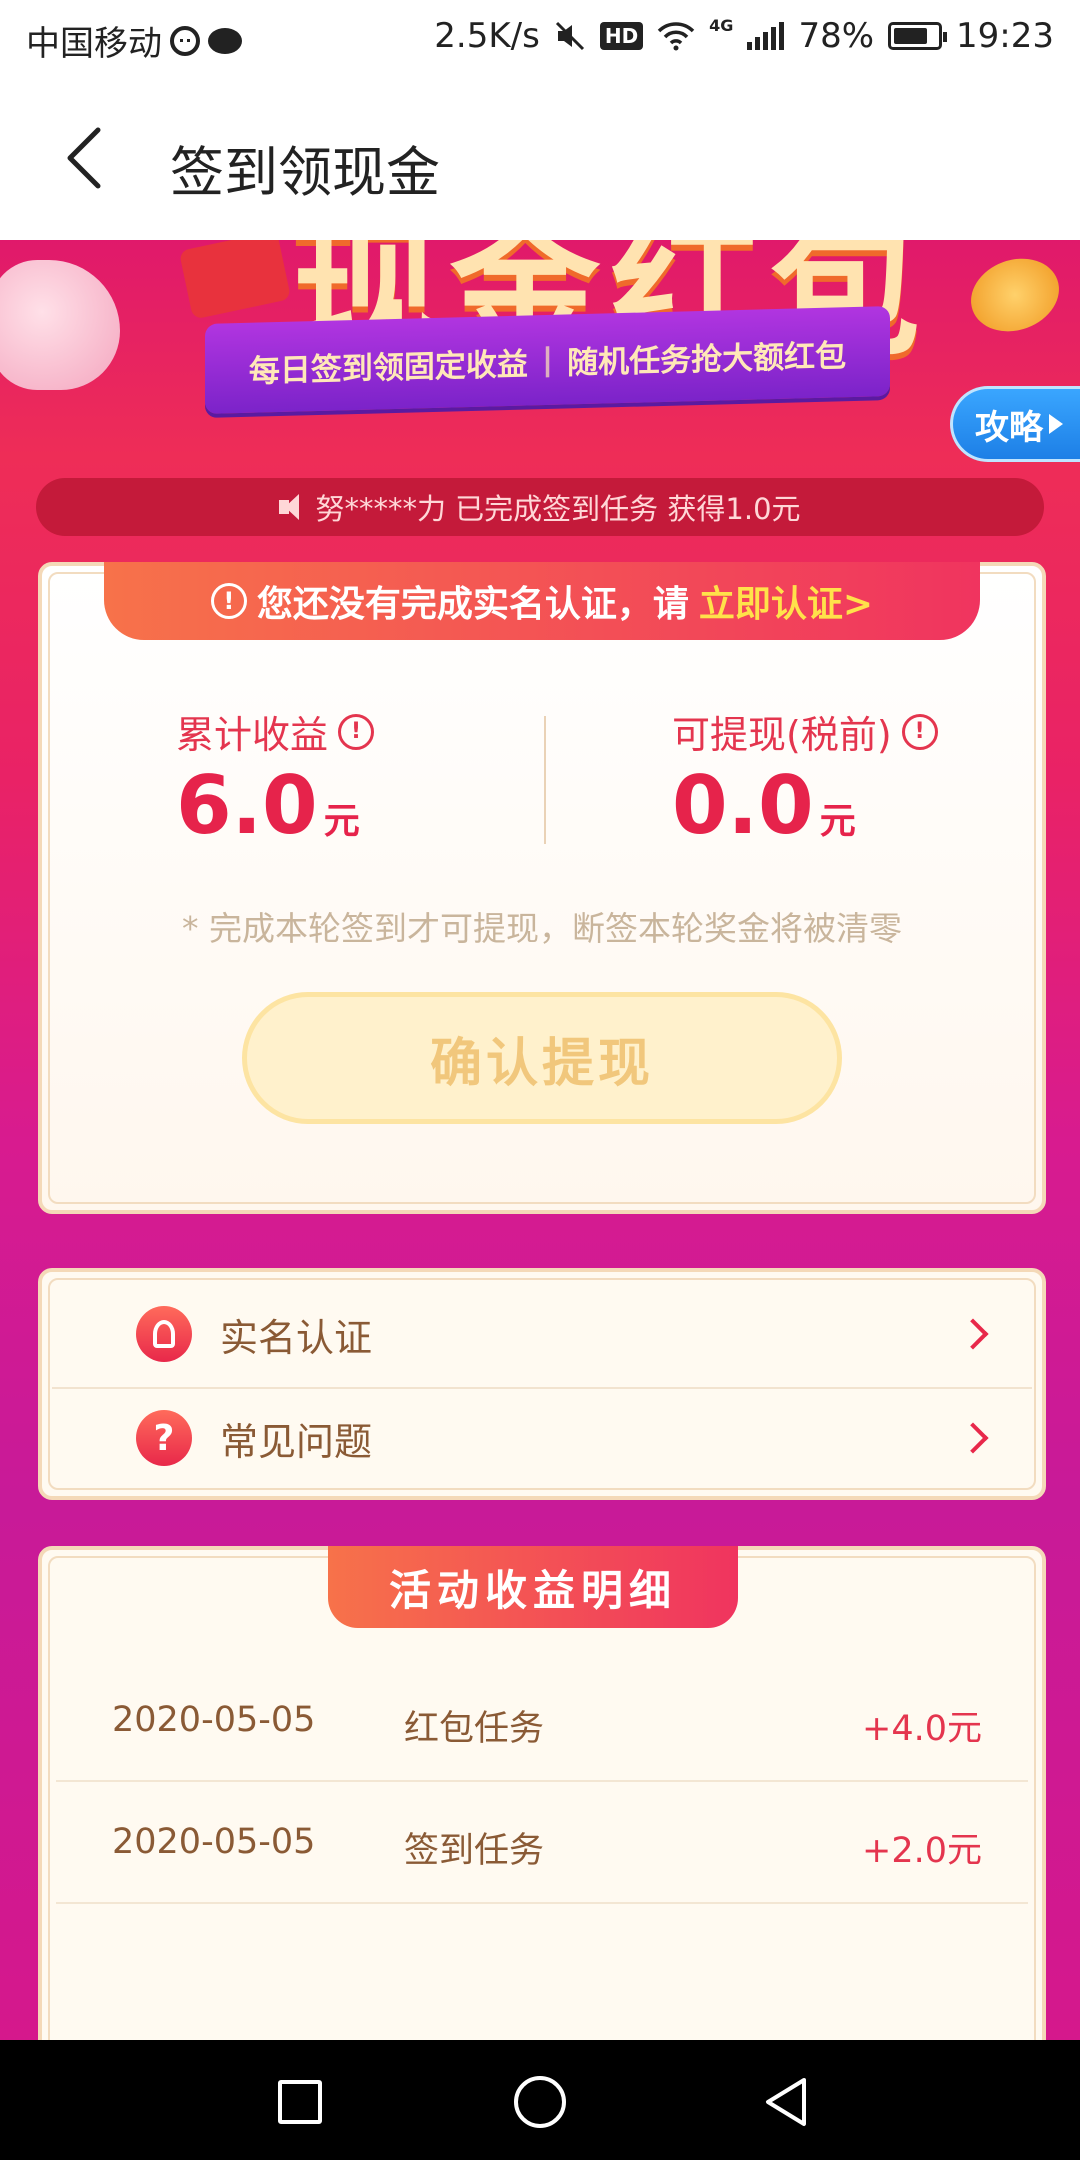 The image size is (1080, 2160). I want to click on id-stamp-icon, so click(164, 1334).